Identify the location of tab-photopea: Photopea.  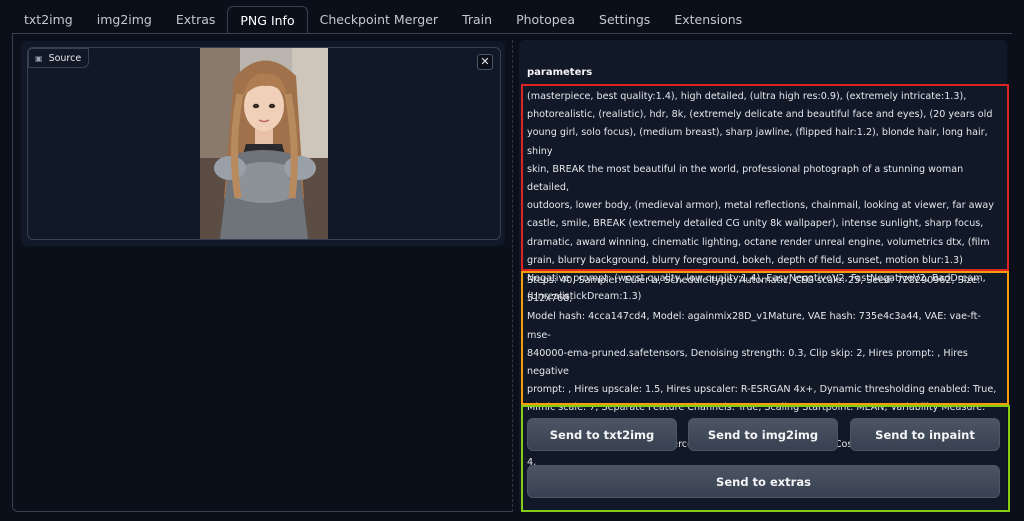
(545, 19).